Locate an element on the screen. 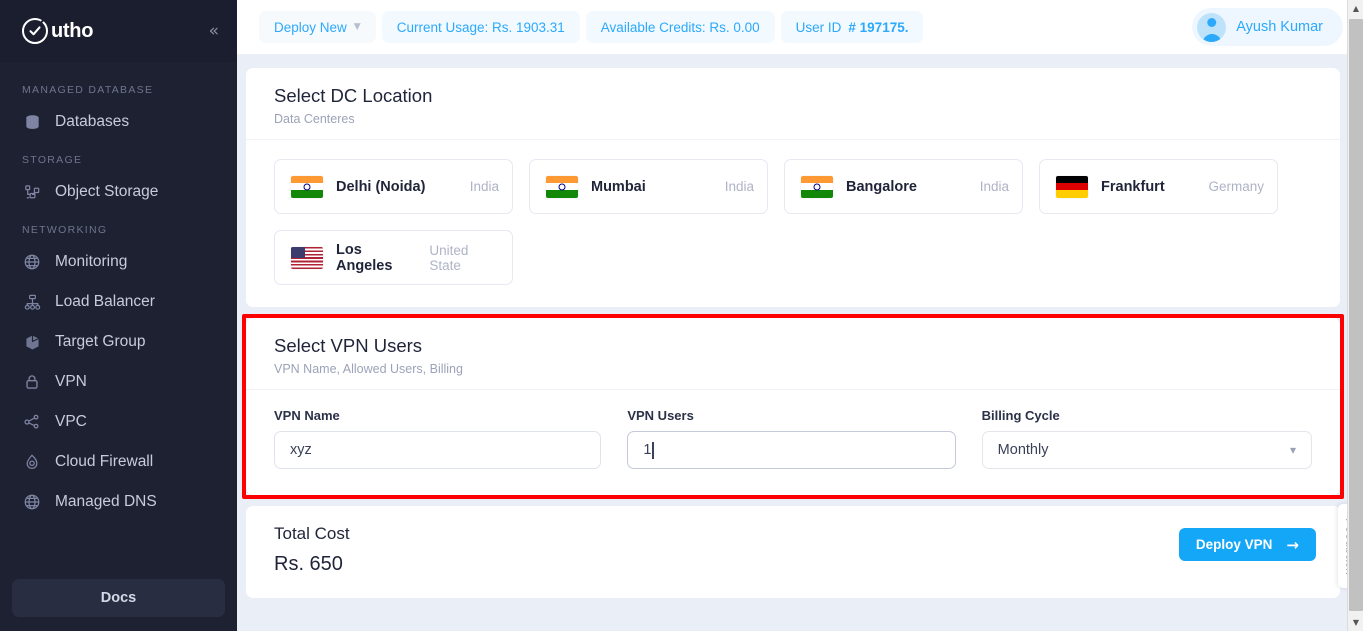  deploy-new-dropdown: Deploy New ▼ is located at coordinates (317, 27).